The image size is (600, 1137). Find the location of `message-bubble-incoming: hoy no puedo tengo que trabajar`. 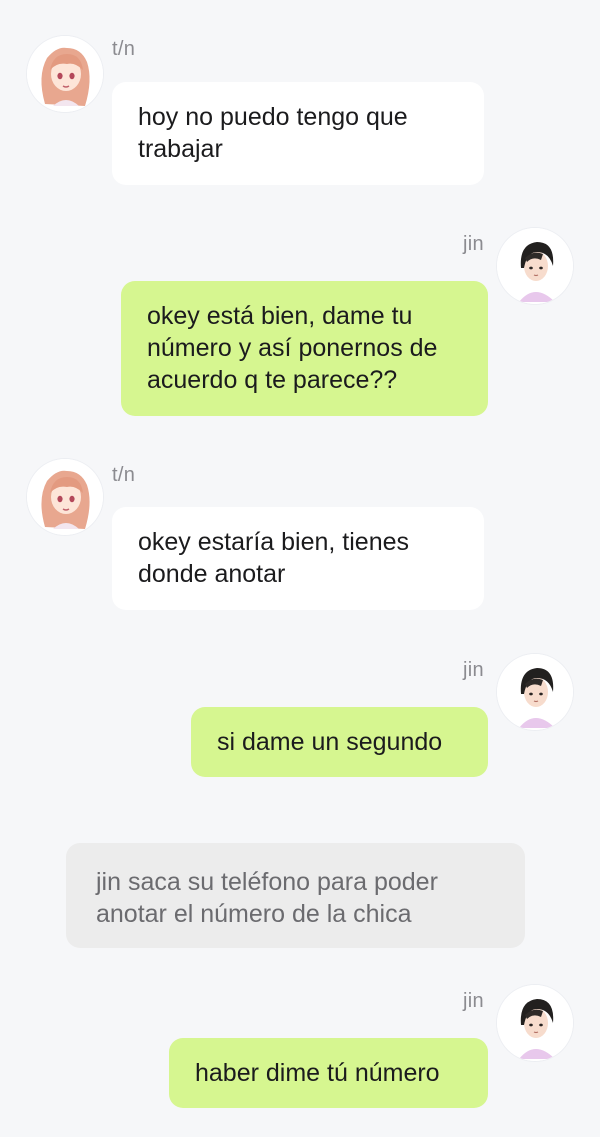

message-bubble-incoming: hoy no puedo tengo que trabajar is located at coordinates (298, 133).